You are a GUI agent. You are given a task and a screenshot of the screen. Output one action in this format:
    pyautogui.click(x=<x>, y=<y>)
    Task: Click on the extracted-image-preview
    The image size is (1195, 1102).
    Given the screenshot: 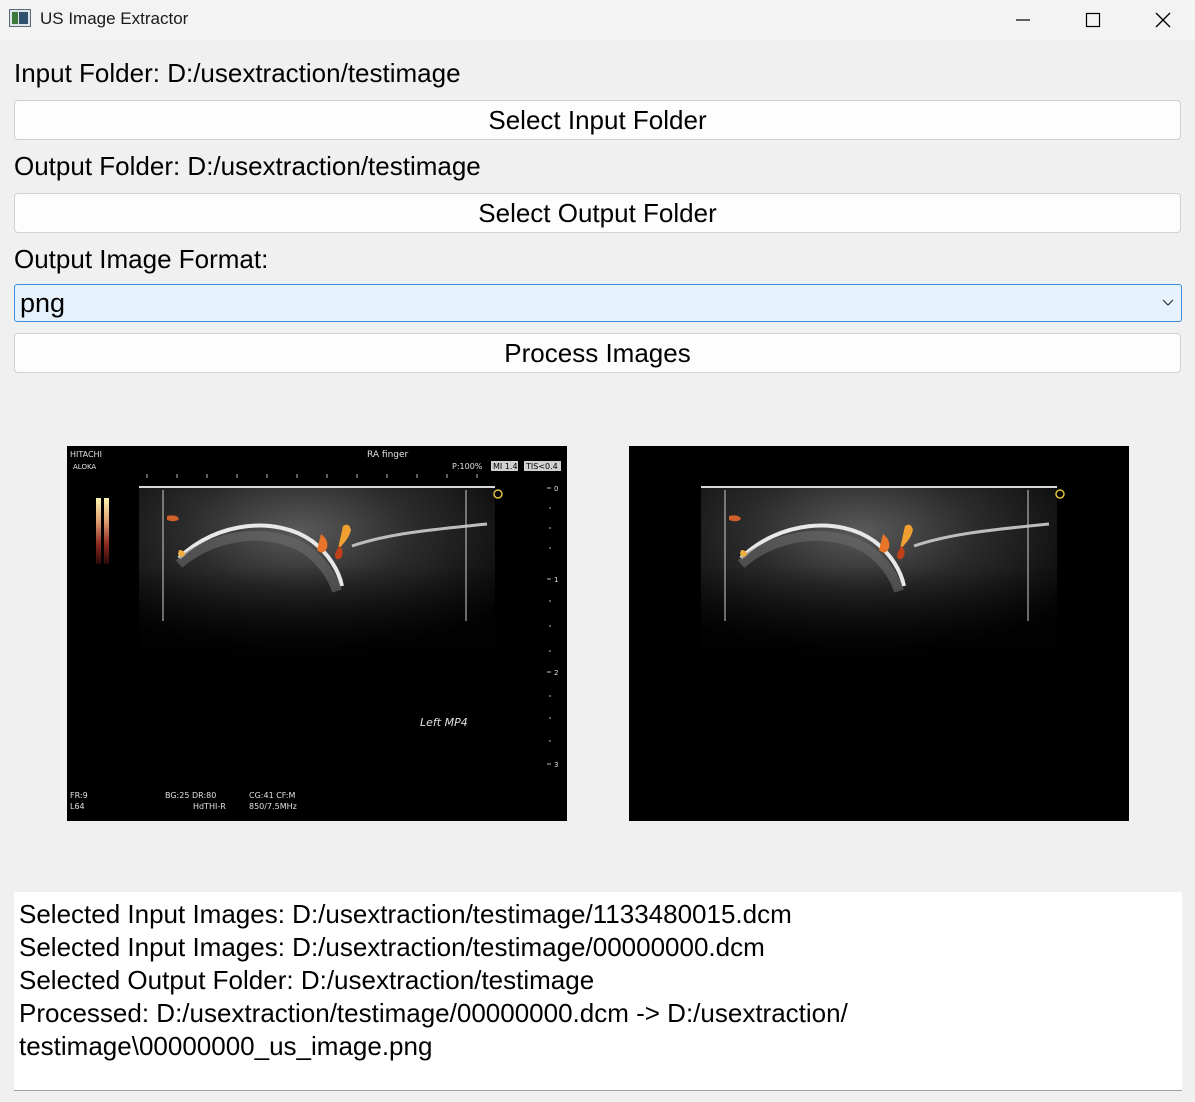 What is the action you would take?
    pyautogui.click(x=879, y=633)
    